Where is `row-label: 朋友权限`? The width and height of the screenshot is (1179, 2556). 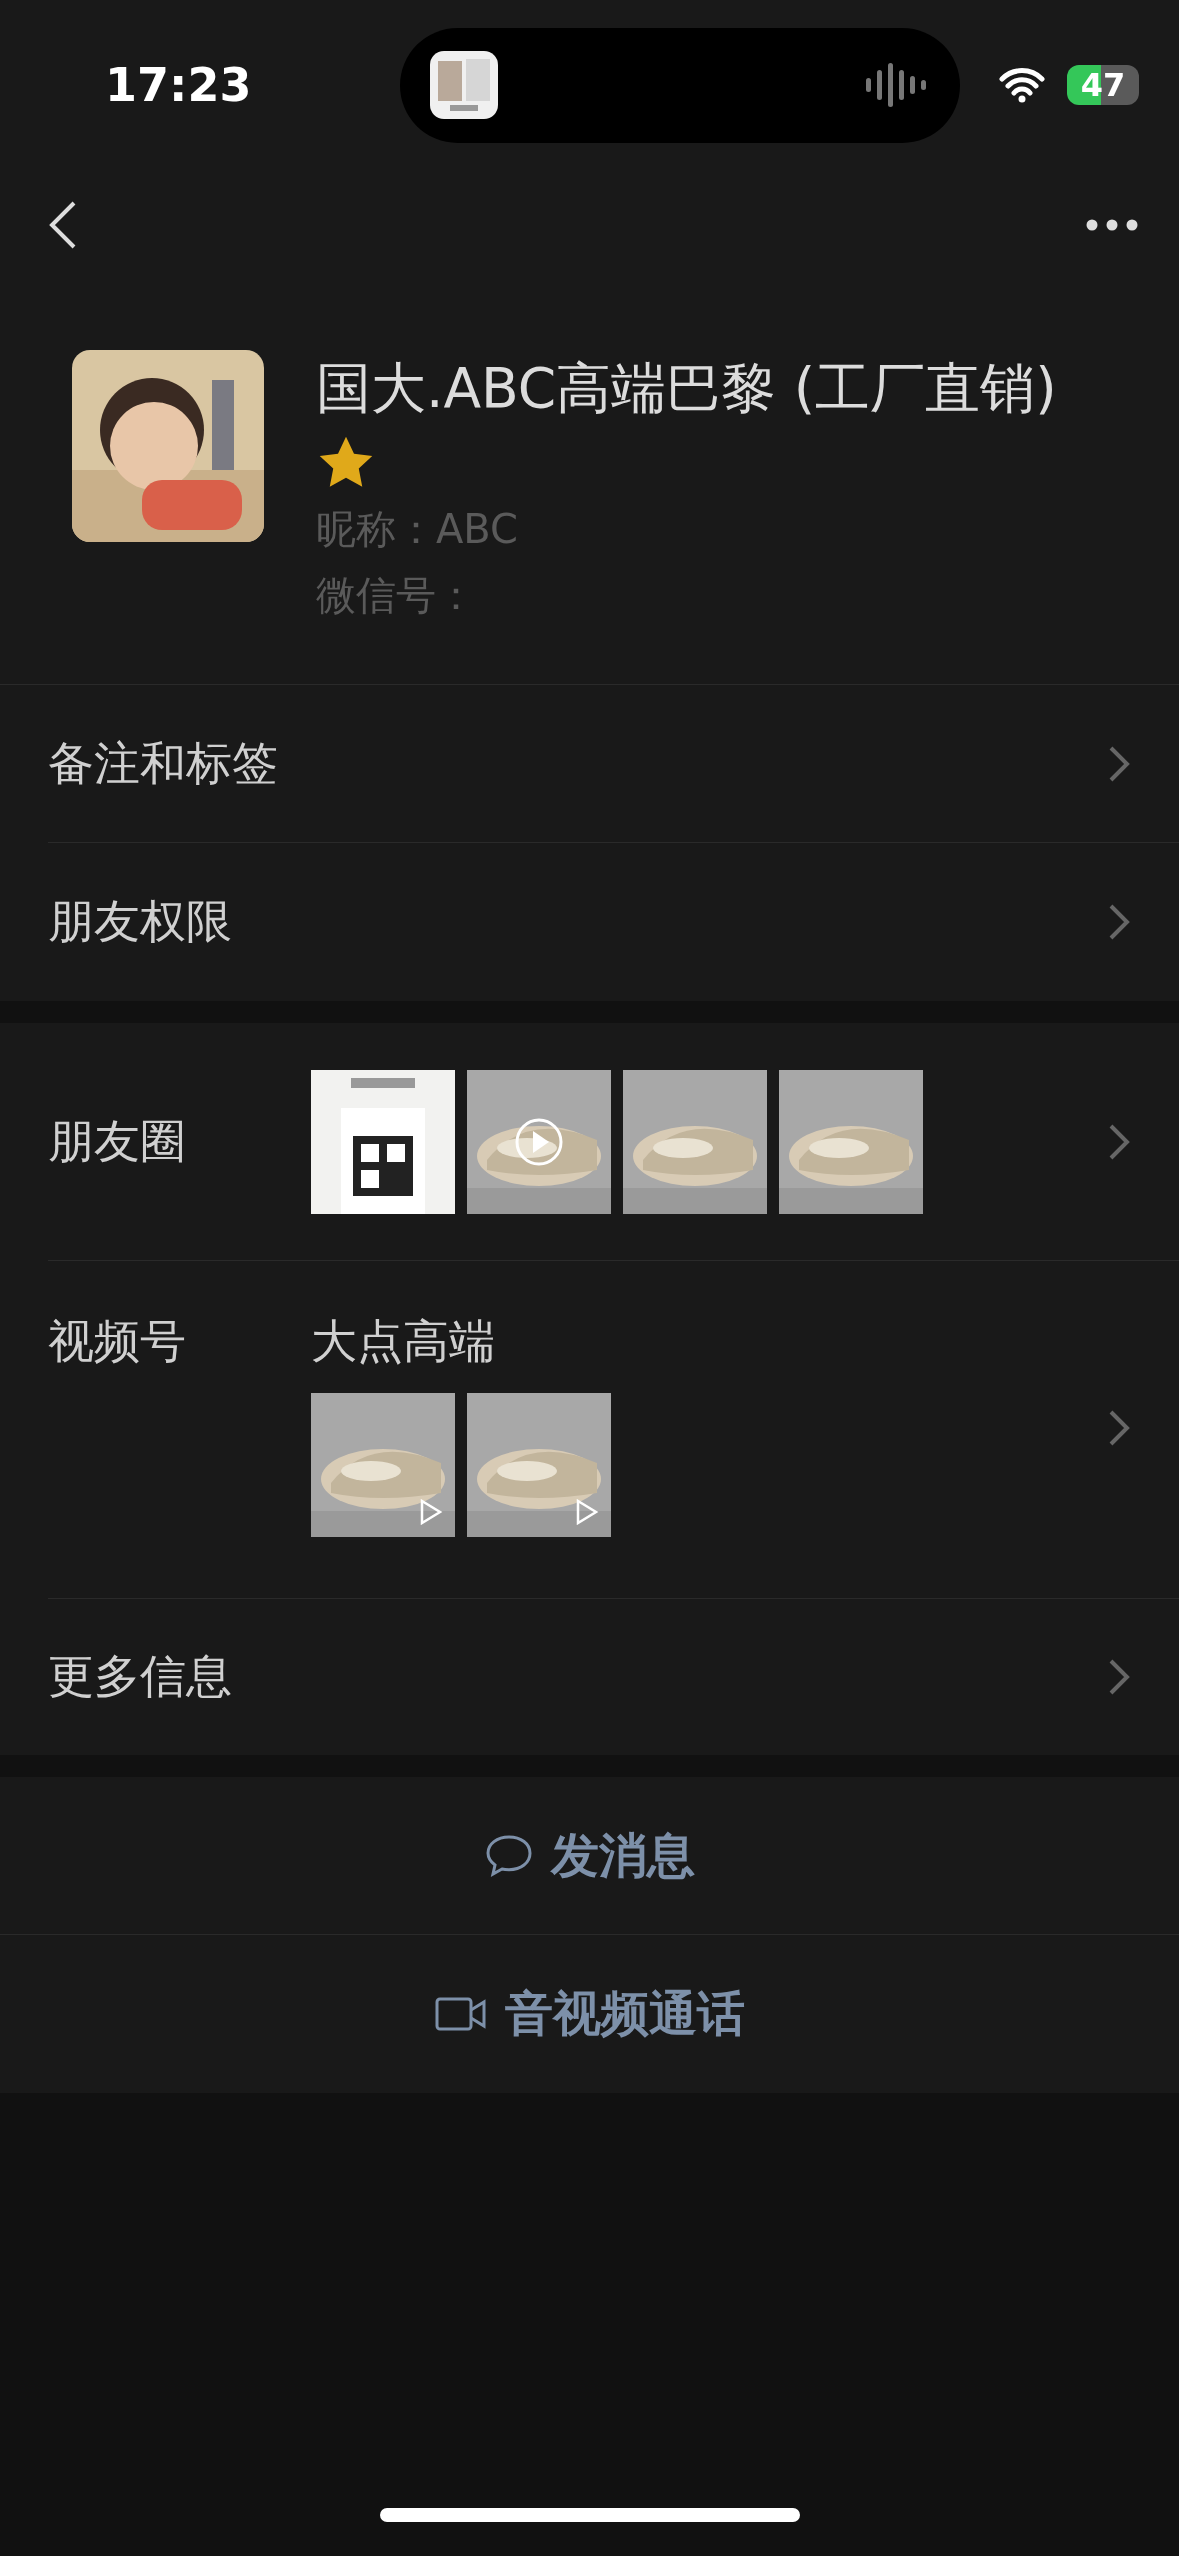
row-label: 朋友权限 is located at coordinates (140, 921).